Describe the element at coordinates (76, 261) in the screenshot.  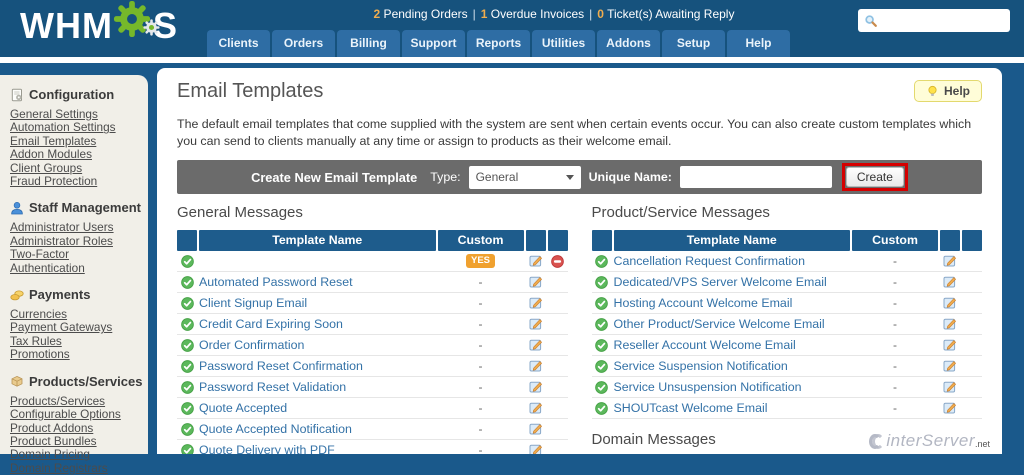
I see `sidebar-item-two-factor-authentication: Two-Factor Authentication` at that location.